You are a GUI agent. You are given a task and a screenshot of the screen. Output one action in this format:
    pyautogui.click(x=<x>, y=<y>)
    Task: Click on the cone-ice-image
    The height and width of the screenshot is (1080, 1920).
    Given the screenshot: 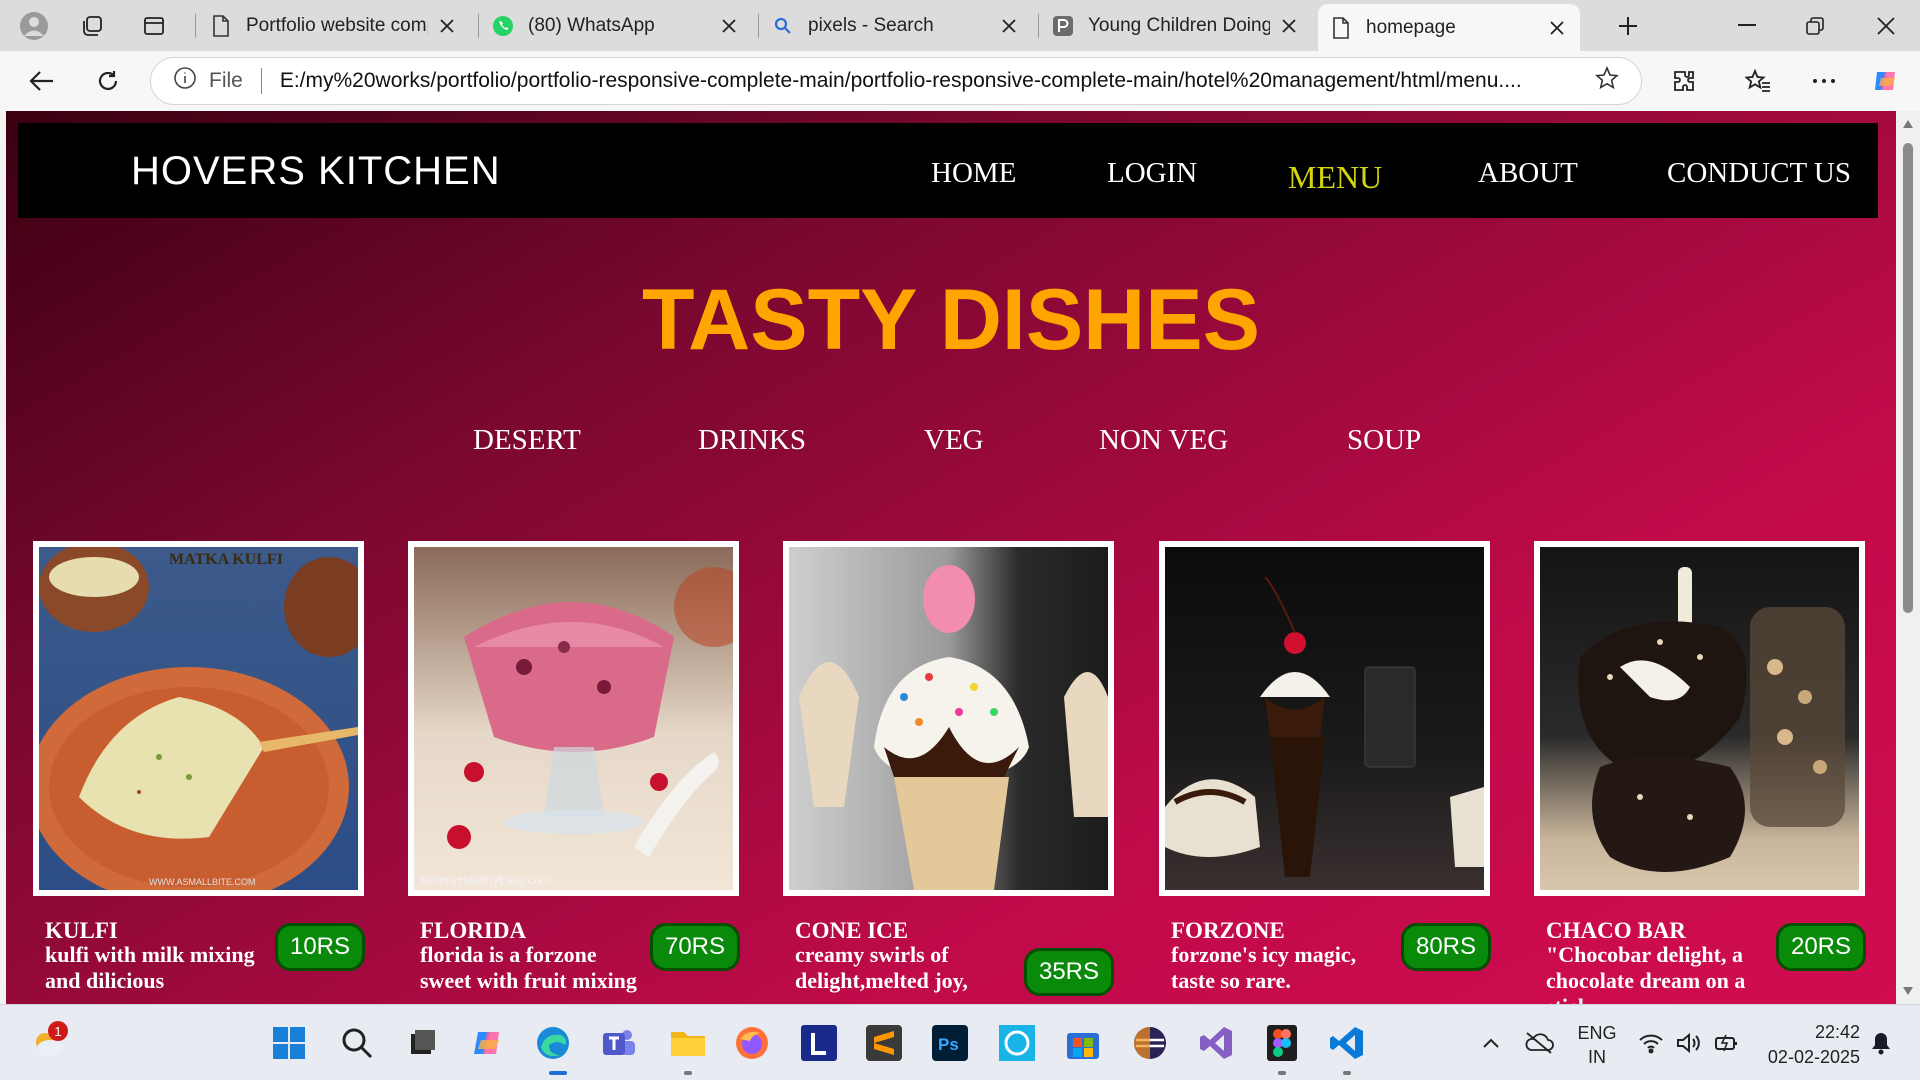 What is the action you would take?
    pyautogui.click(x=948, y=718)
    